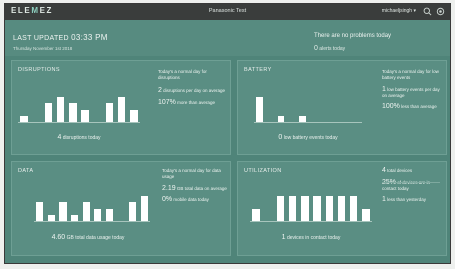  What do you see at coordinates (196, 102) in the screenshot?
I see `stat-text: more than average` at bounding box center [196, 102].